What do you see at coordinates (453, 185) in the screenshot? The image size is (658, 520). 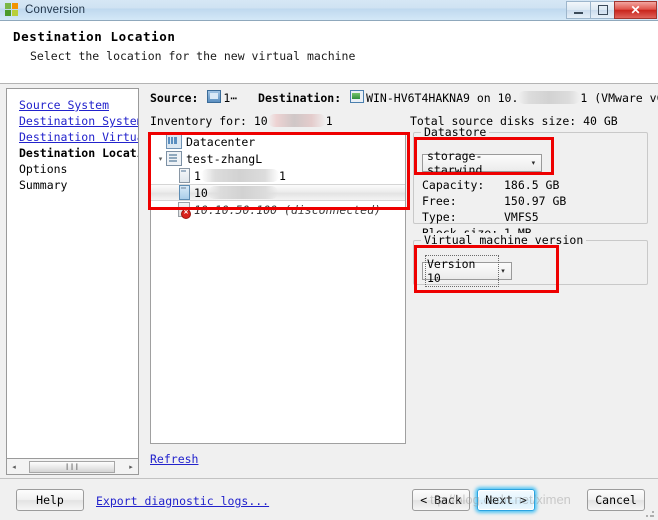 I see `datastore-capacity-label: Capacity:` at bounding box center [453, 185].